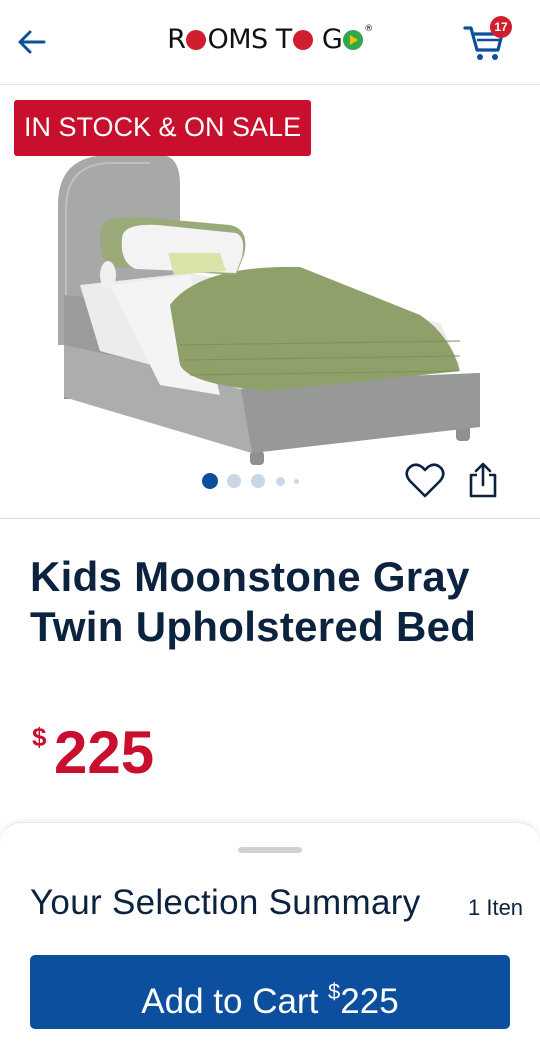 Image resolution: width=540 pixels, height=1063 pixels. I want to click on price-amount: 225, so click(104, 752).